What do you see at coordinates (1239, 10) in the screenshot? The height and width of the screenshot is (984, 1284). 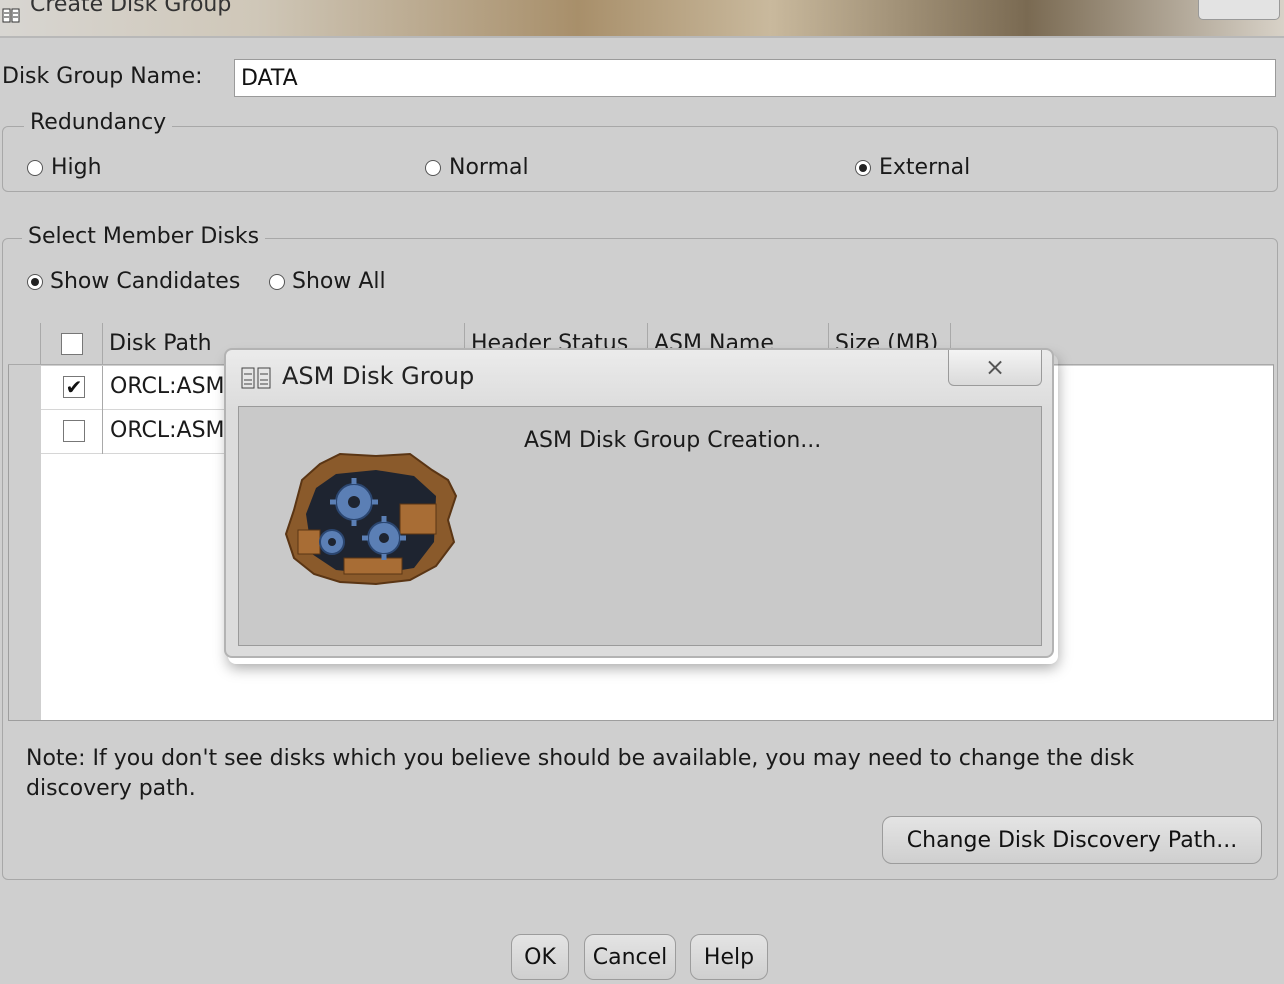 I see `window-close-button` at bounding box center [1239, 10].